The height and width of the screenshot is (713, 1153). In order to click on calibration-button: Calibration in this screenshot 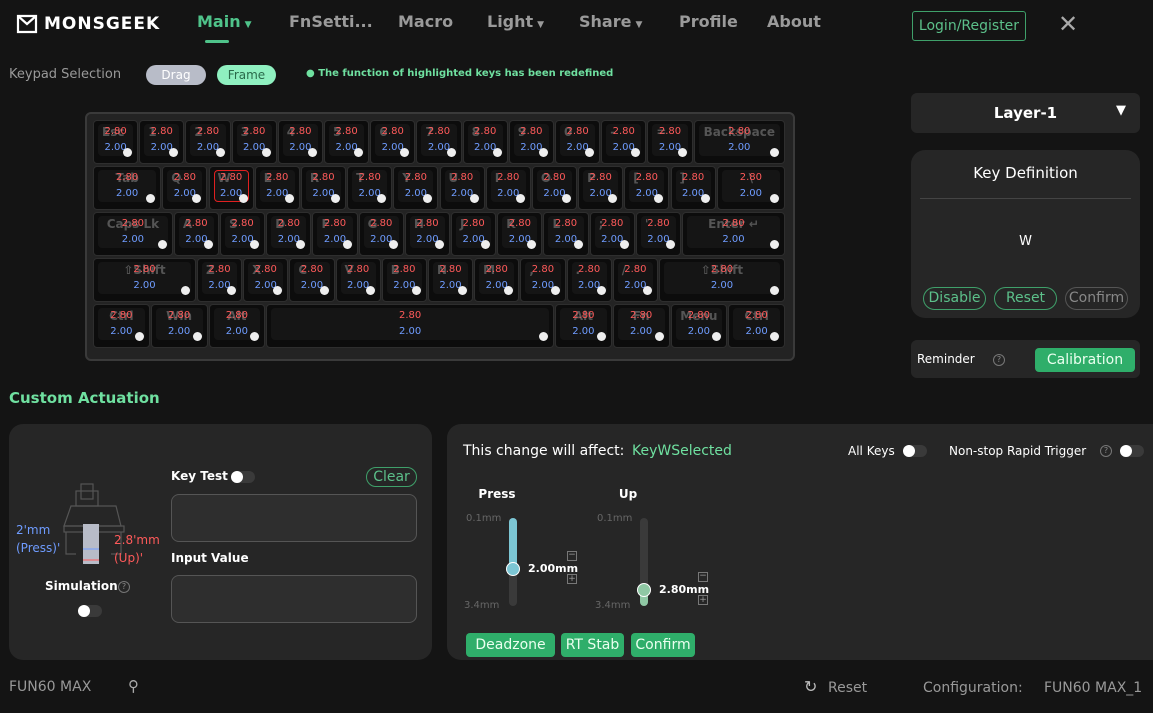, I will do `click(1085, 360)`.